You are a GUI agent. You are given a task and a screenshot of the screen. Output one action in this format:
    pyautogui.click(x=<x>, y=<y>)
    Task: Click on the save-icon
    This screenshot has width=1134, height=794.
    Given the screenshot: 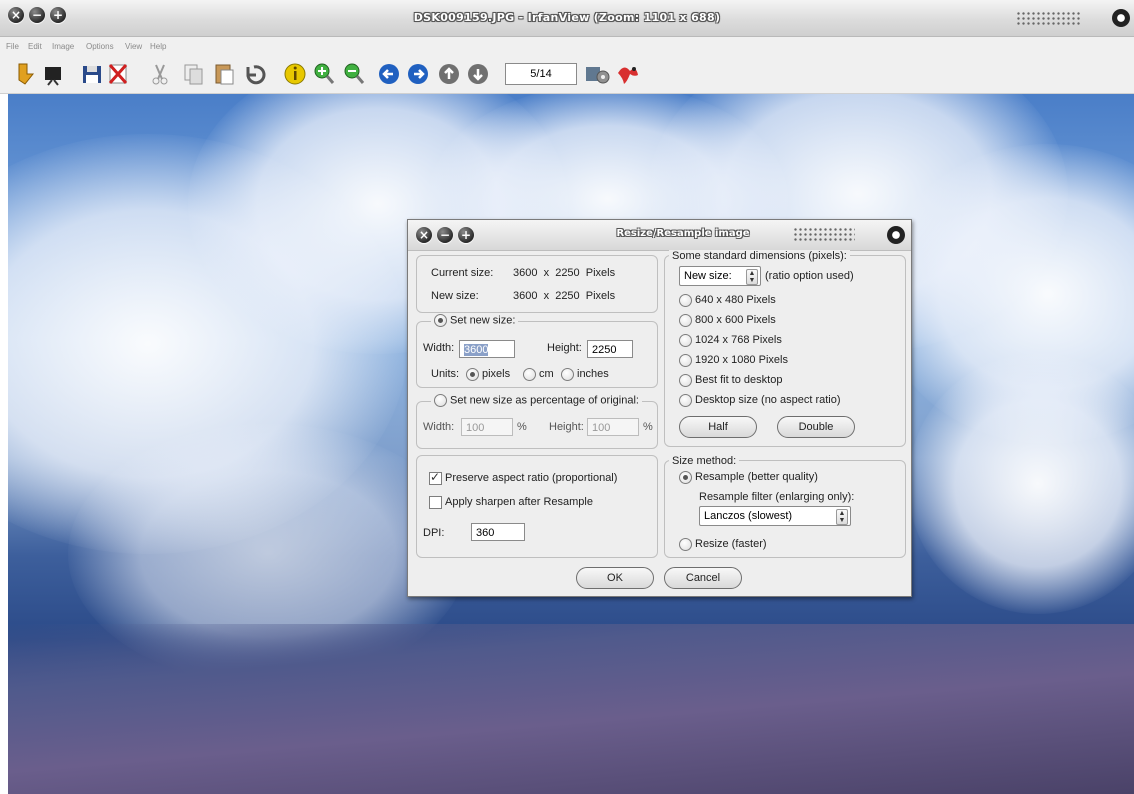 What is the action you would take?
    pyautogui.click(x=92, y=74)
    